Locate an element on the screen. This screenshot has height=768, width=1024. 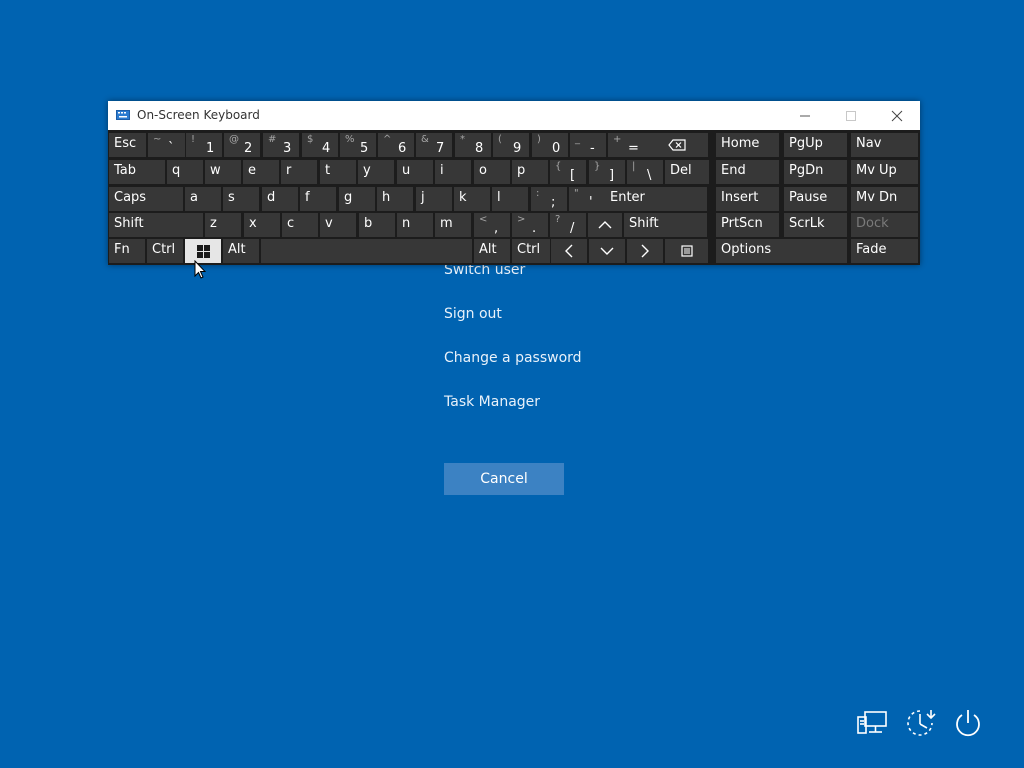
key-u: u is located at coordinates (415, 172).